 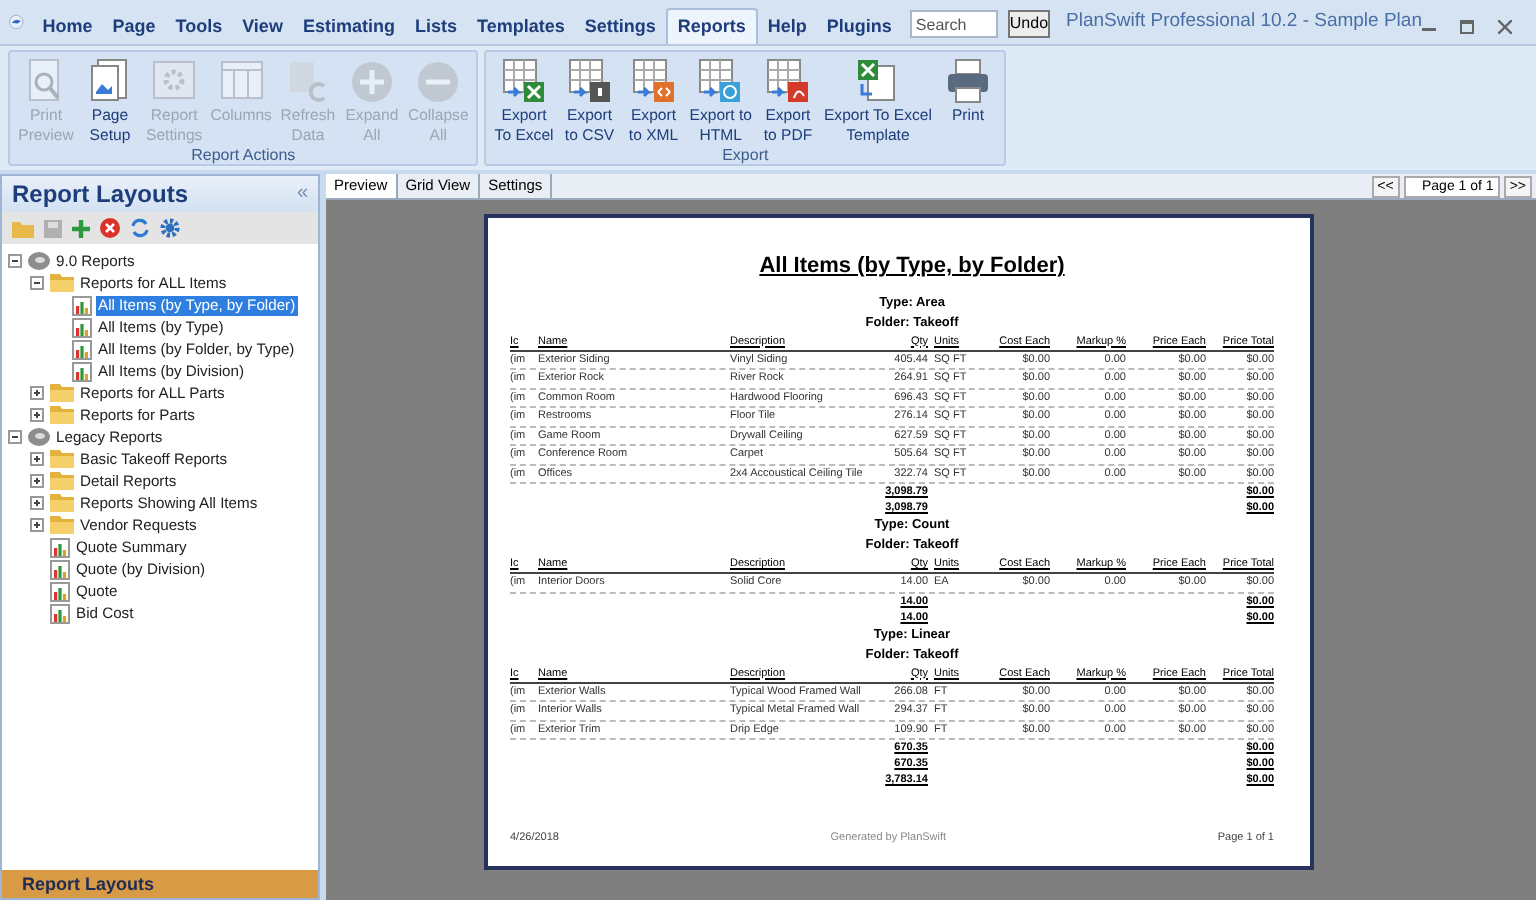 What do you see at coordinates (1029, 24) in the screenshot?
I see `undo-button: Undo` at bounding box center [1029, 24].